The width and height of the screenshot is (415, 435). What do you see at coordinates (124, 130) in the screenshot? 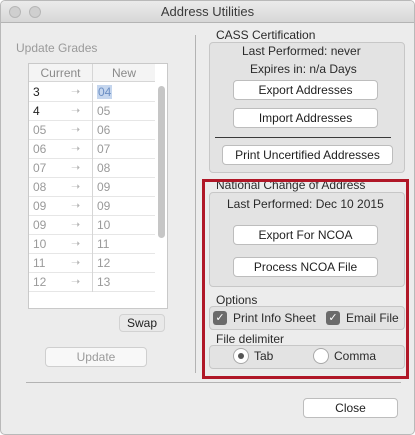
I see `new-grade-field: 06` at bounding box center [124, 130].